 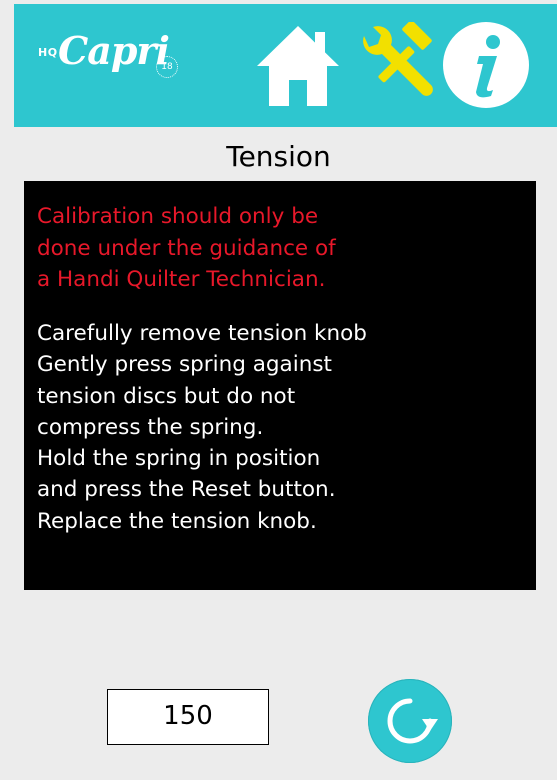 What do you see at coordinates (179, 459) in the screenshot?
I see `instruction-line: Hold the spring in position` at bounding box center [179, 459].